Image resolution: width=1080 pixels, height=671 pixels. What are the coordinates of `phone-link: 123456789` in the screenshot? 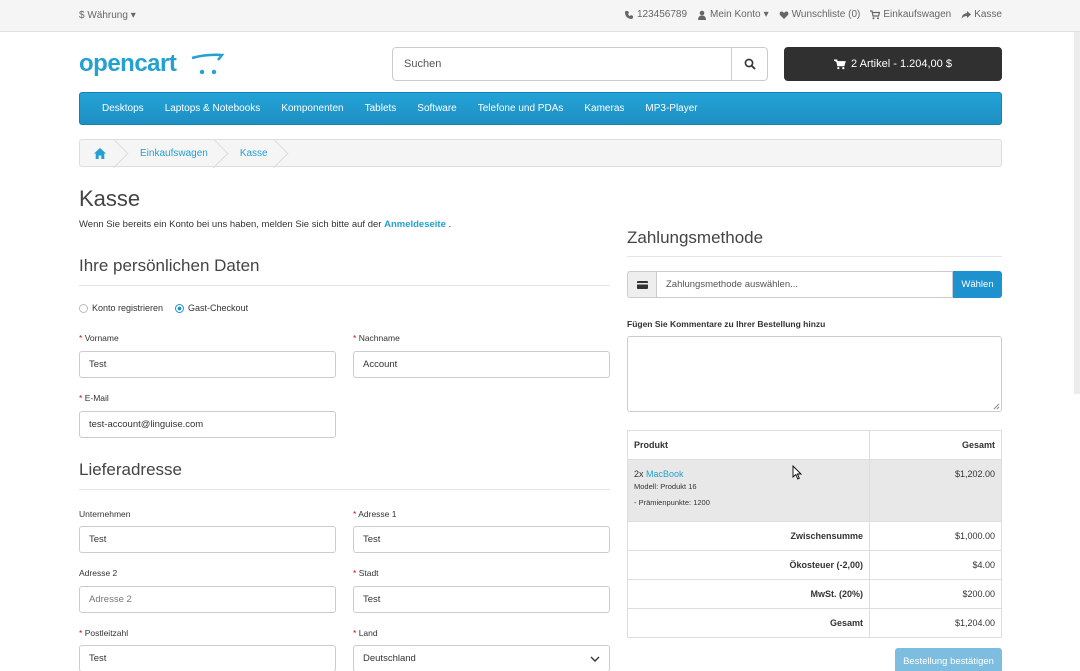 It's located at (655, 14).